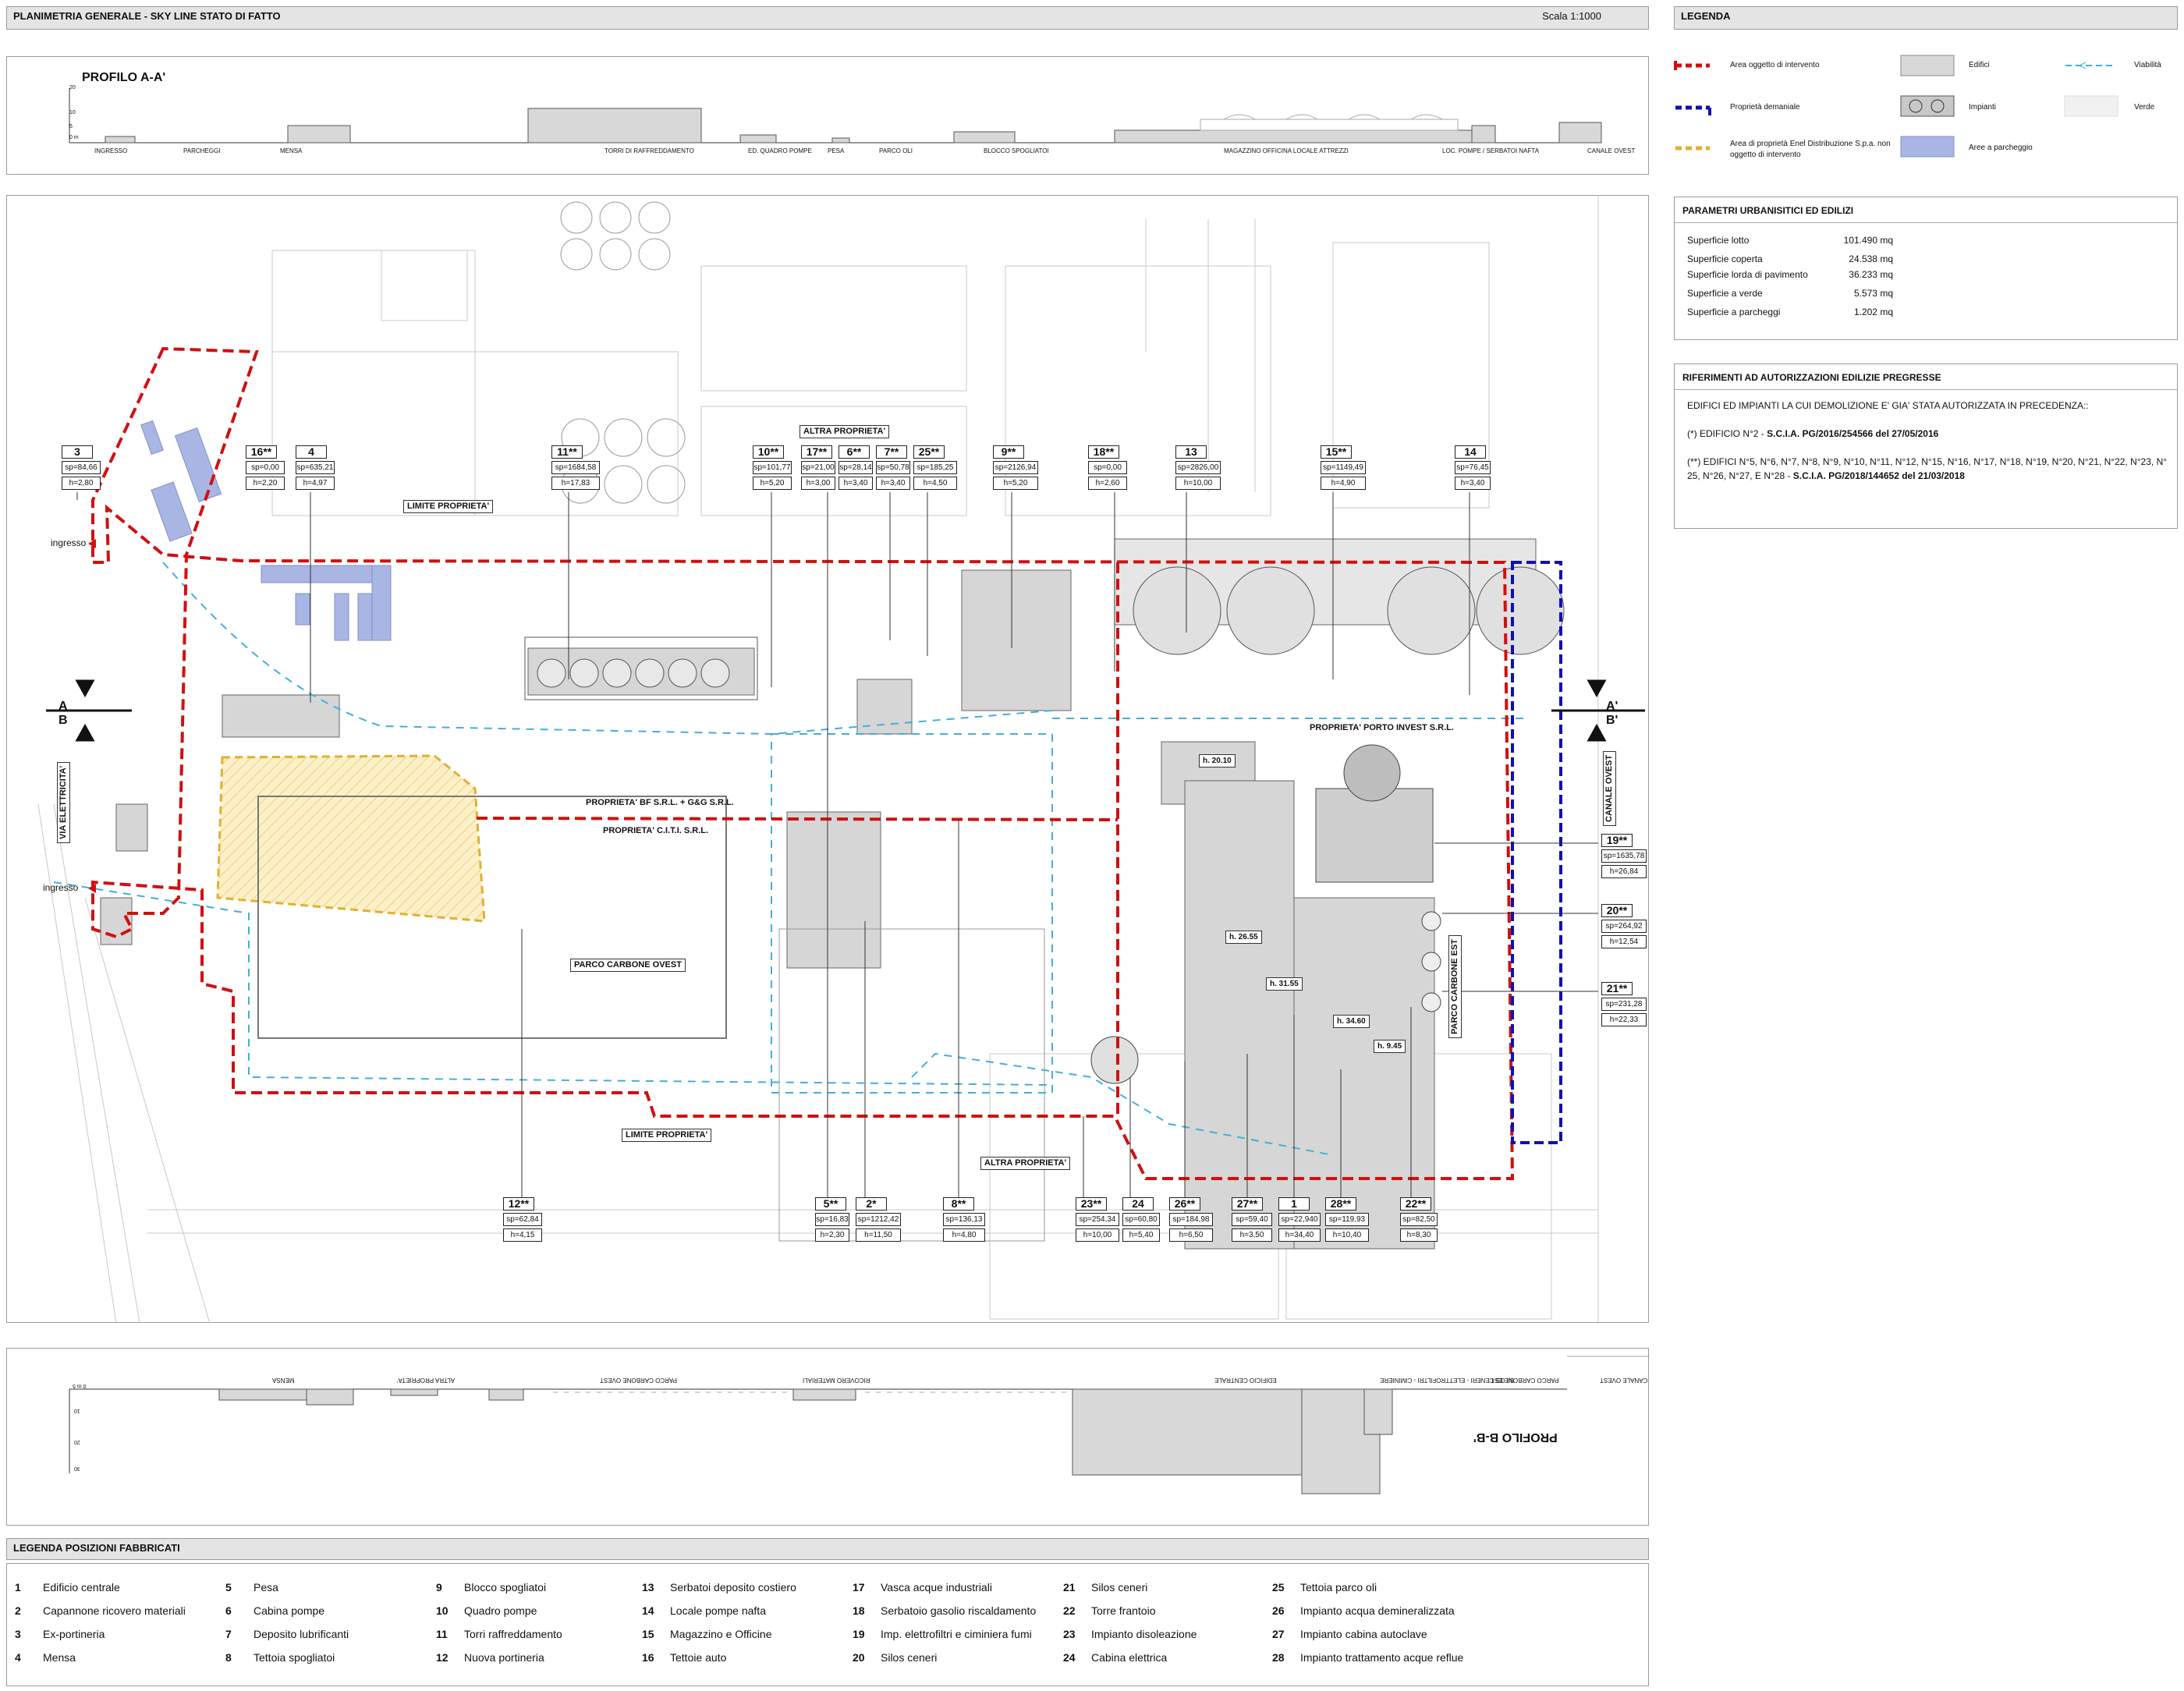 Image resolution: width=2184 pixels, height=1691 pixels. Describe the element at coordinates (114, 1610) in the screenshot. I see `position-label: Capannone ricovero materiali` at that location.